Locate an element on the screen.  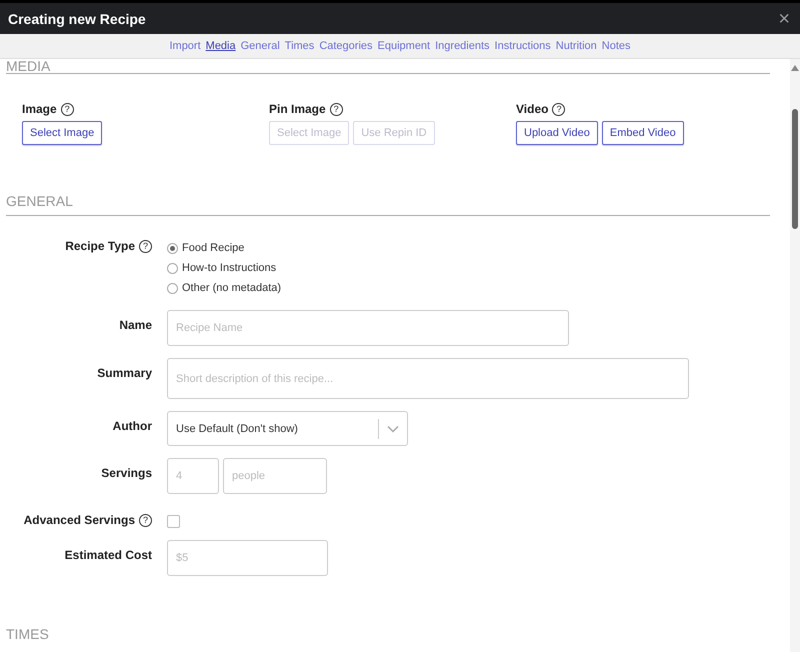
field-label: Pin Image is located at coordinates (297, 109).